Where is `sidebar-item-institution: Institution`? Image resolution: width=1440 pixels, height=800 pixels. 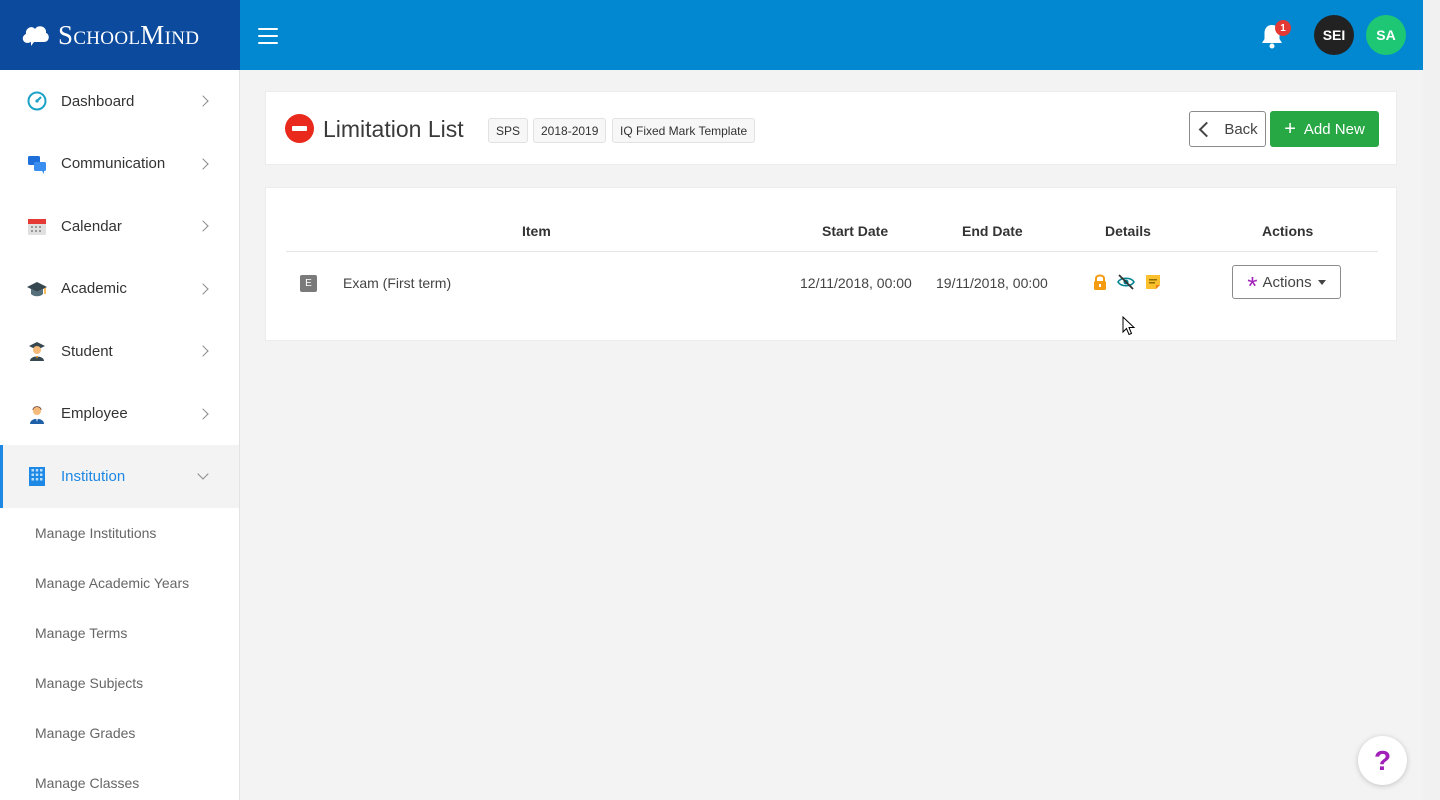
sidebar-item-institution: Institution is located at coordinates (119, 476).